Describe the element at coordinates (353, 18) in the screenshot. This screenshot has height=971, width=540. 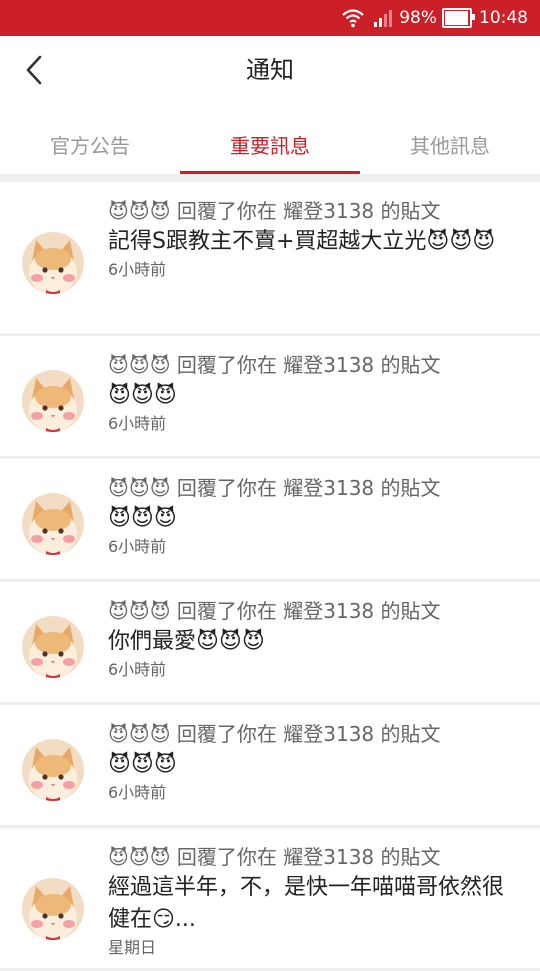
I see `wifi-icon` at that location.